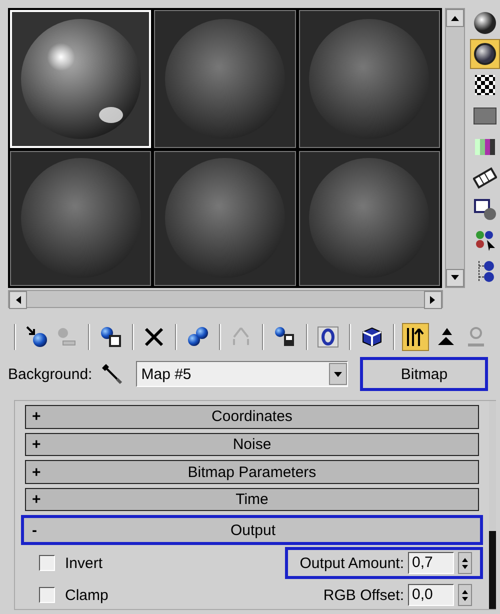 The height and width of the screenshot is (614, 500). Describe the element at coordinates (36, 337) in the screenshot. I see `sphere-arrow-icon` at that location.